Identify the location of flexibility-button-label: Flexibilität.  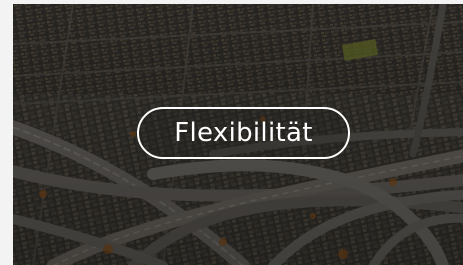
(243, 133).